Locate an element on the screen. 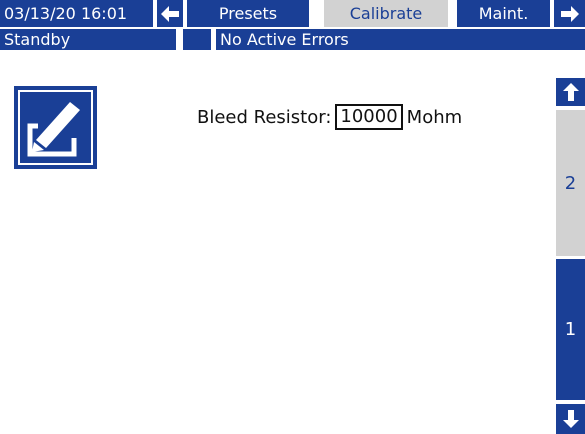  scroll-down-button is located at coordinates (570, 419).